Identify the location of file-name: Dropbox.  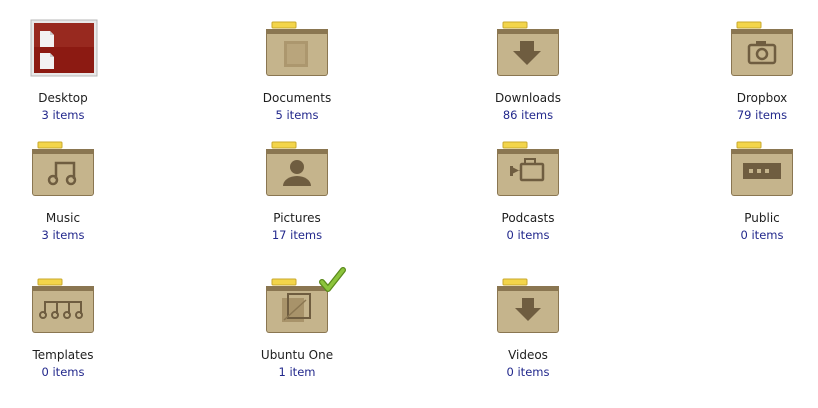
(762, 98).